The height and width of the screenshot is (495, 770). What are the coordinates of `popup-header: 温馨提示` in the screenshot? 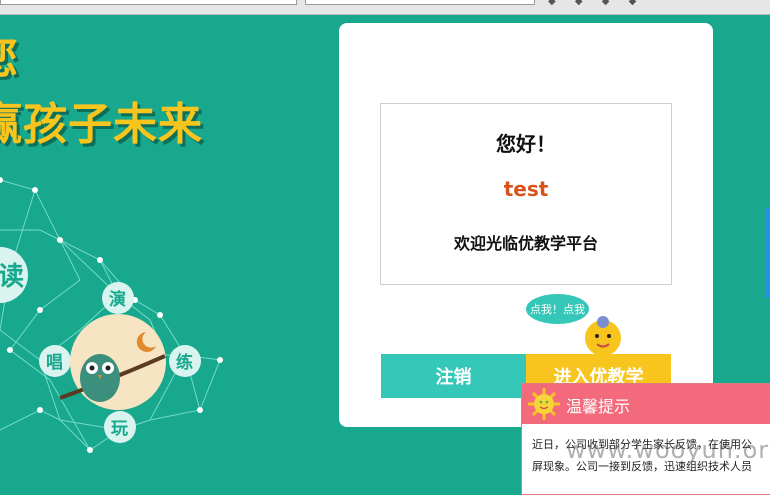 It's located at (646, 404).